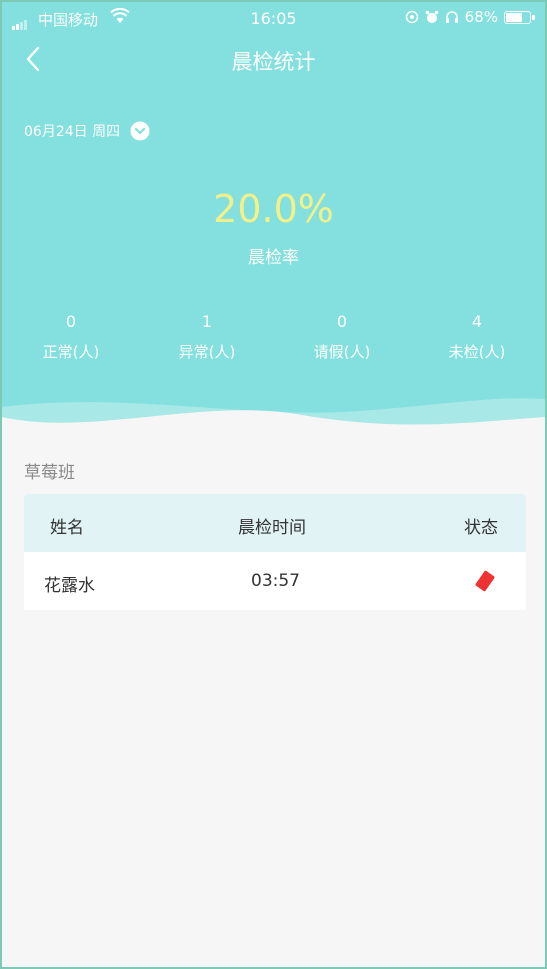 Image resolution: width=547 pixels, height=969 pixels. What do you see at coordinates (519, 17) in the screenshot?
I see `battery-icon` at bounding box center [519, 17].